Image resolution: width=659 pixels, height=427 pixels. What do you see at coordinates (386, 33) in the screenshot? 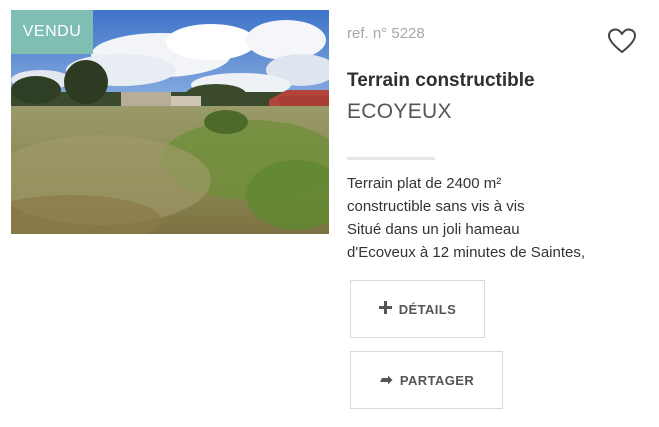
I see `listing-reference: ref. n° 5228` at bounding box center [386, 33].